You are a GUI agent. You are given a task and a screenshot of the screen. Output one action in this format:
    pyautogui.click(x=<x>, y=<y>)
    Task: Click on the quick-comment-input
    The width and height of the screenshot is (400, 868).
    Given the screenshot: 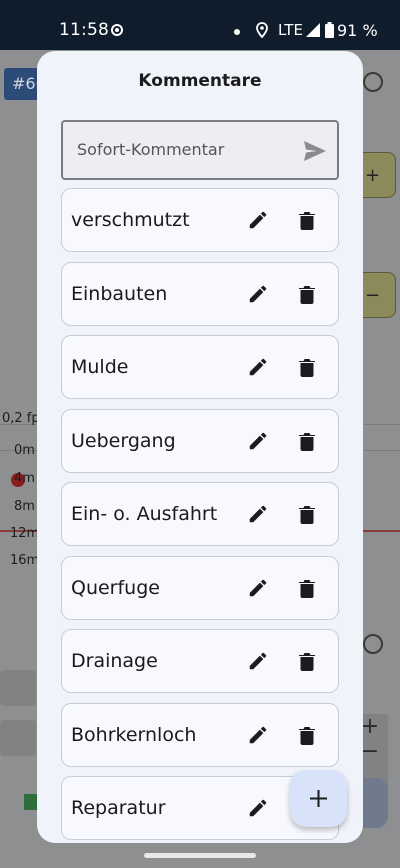 What is the action you would take?
    pyautogui.click(x=182, y=149)
    